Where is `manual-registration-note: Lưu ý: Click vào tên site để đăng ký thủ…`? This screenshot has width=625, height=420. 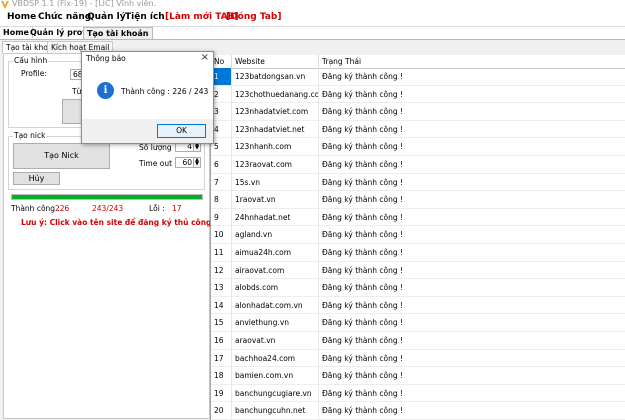
manual-registration-note: Lưu ý: Click vào tên site để đăng ký thủ… is located at coordinates (118, 222).